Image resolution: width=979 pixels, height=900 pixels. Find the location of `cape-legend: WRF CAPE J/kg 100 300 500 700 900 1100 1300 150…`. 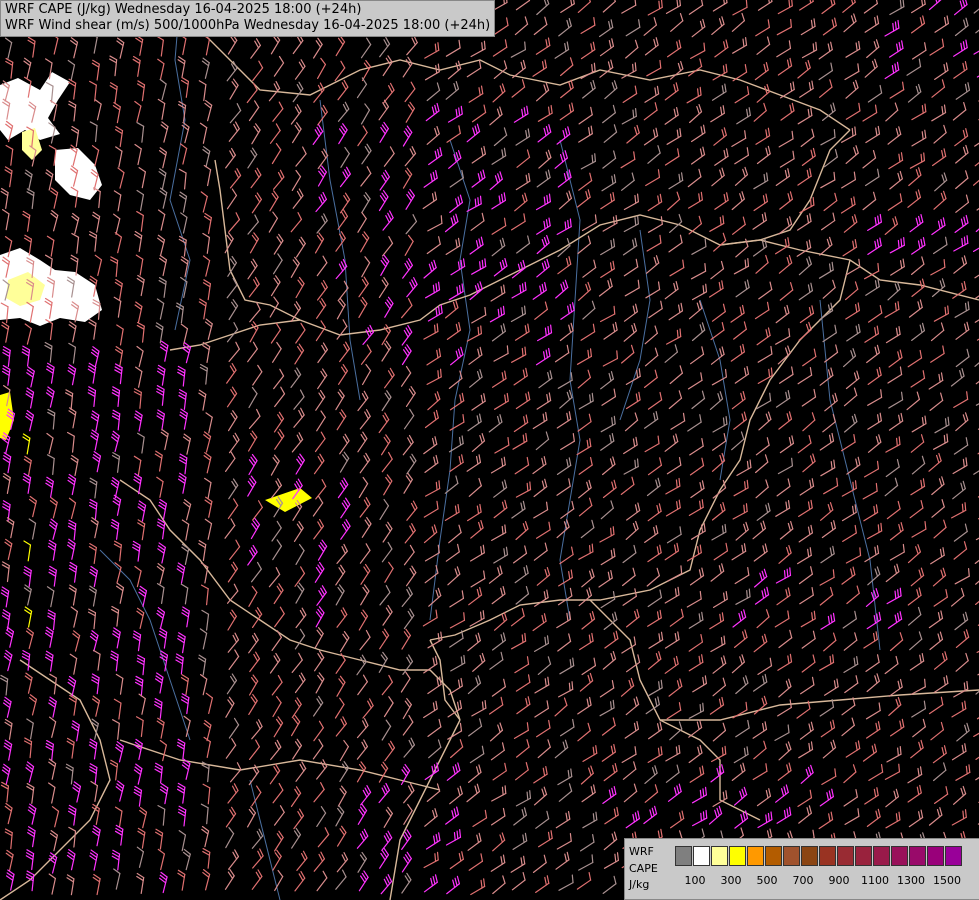

cape-legend: WRF CAPE J/kg 100 300 500 700 900 1100 1300 150… is located at coordinates (801, 869).